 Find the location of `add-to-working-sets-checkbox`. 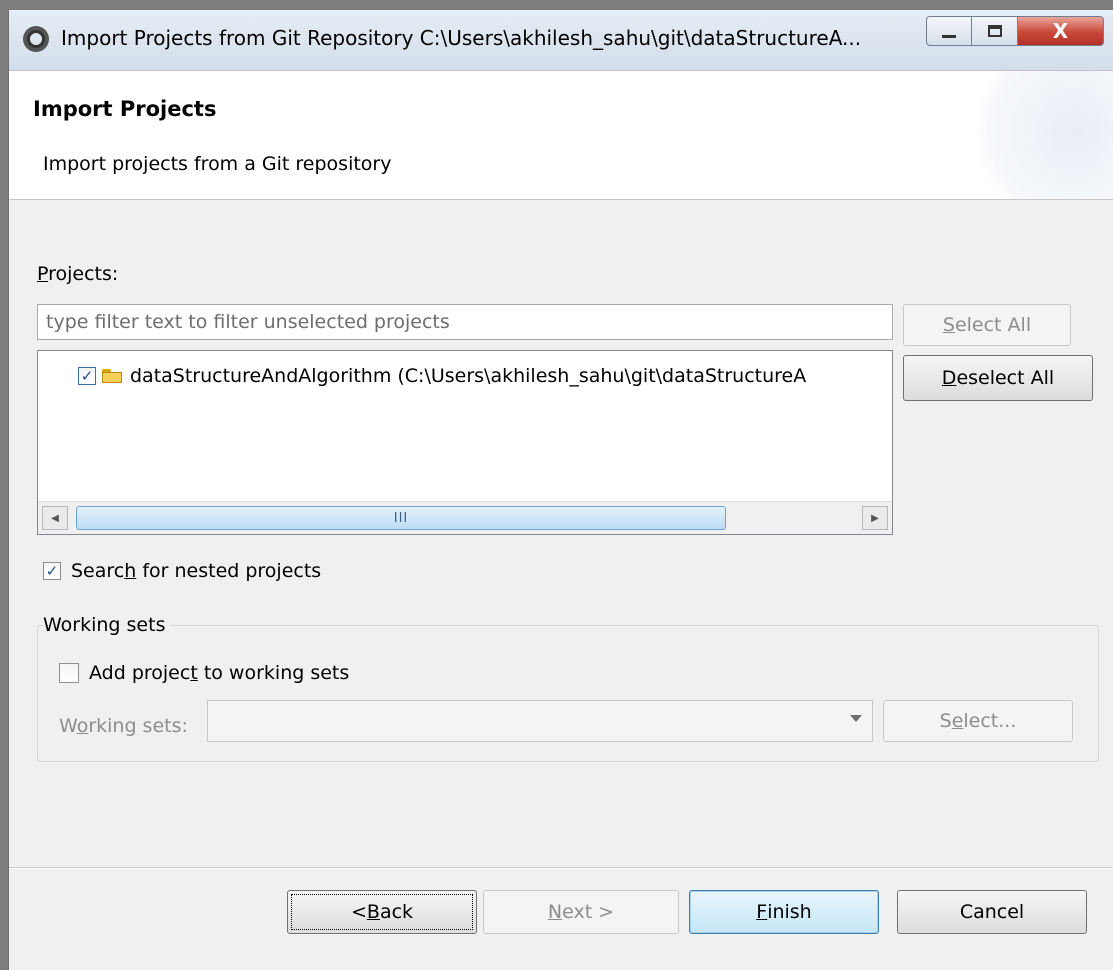

add-to-working-sets-checkbox is located at coordinates (69, 673).